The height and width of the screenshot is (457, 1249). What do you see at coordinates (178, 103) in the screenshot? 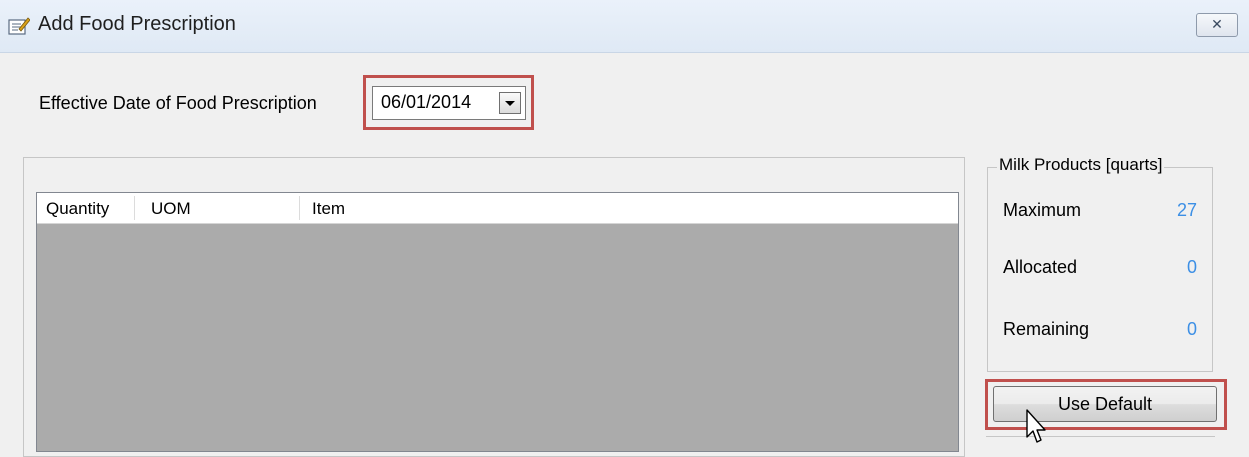
I see `effective-date-label: Effective Date of Food Prescription` at bounding box center [178, 103].